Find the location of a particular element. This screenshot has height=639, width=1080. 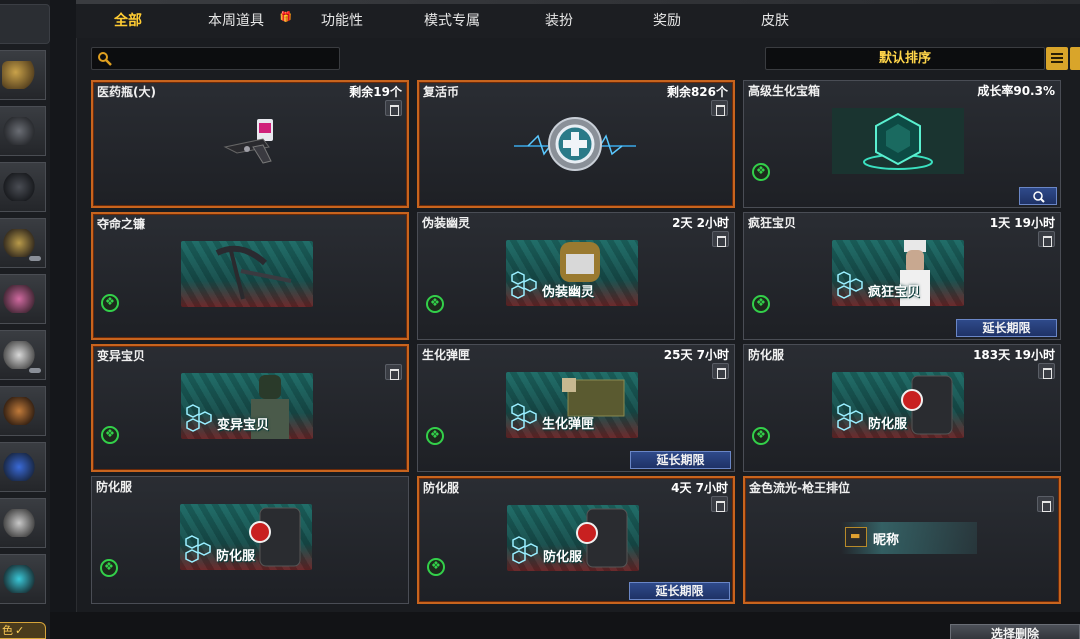

nickname-label: 昵称 is located at coordinates (886, 540).